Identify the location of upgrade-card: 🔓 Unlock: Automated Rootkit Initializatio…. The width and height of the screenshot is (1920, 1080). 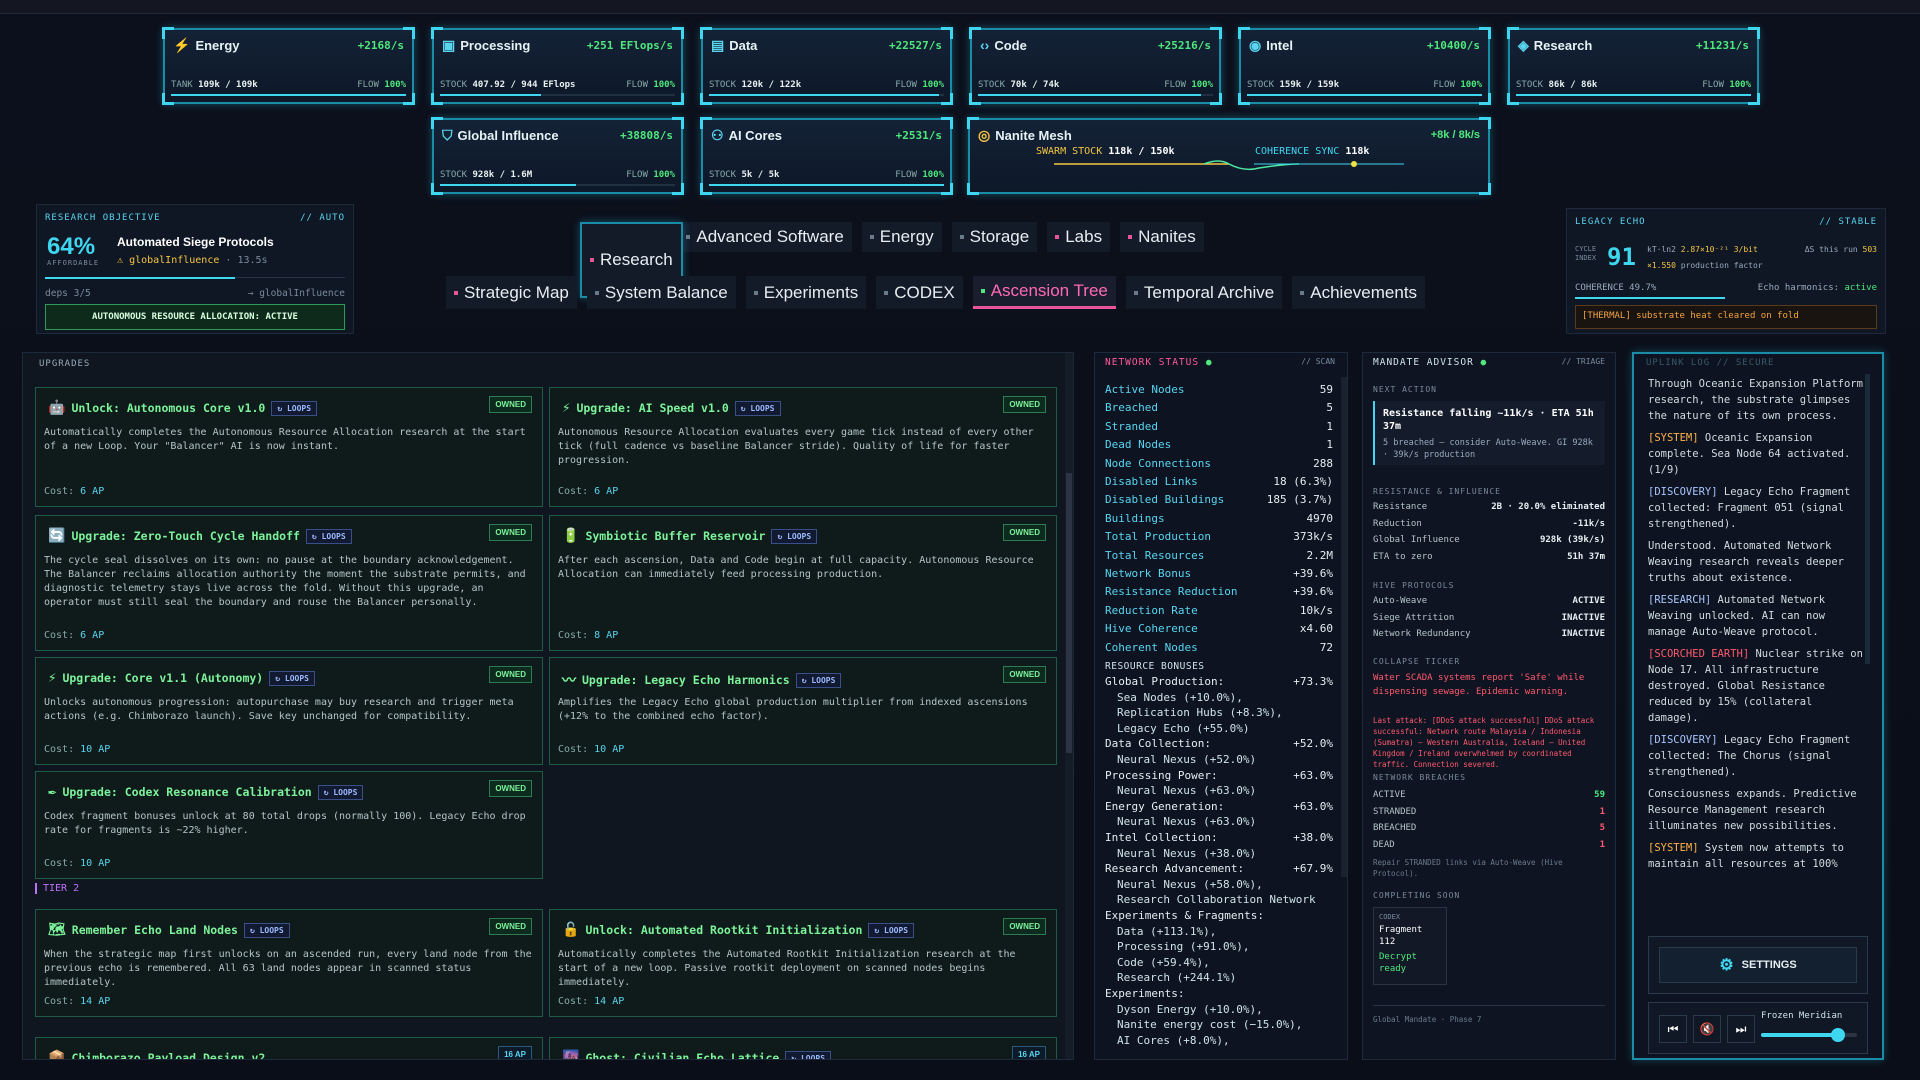
(803, 963).